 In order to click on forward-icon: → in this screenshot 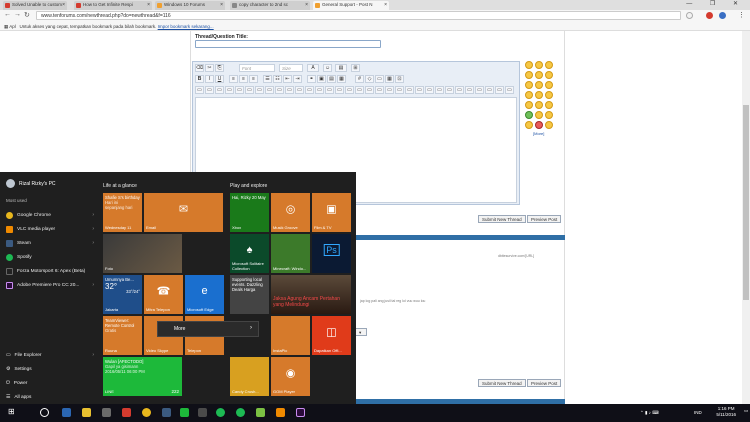, I will do `click(17, 14)`.